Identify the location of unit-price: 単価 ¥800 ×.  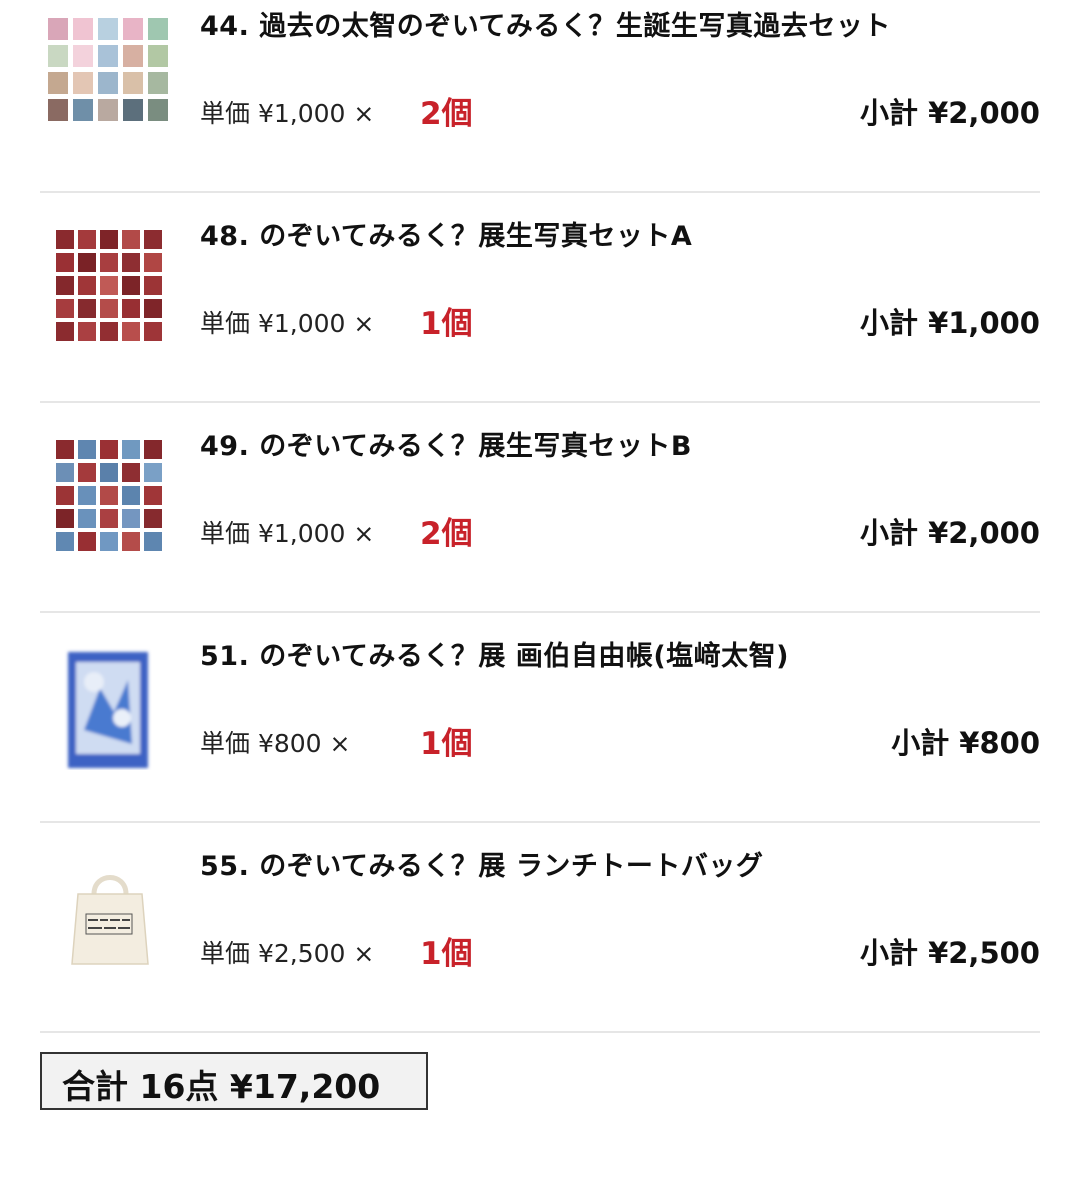
(275, 743).